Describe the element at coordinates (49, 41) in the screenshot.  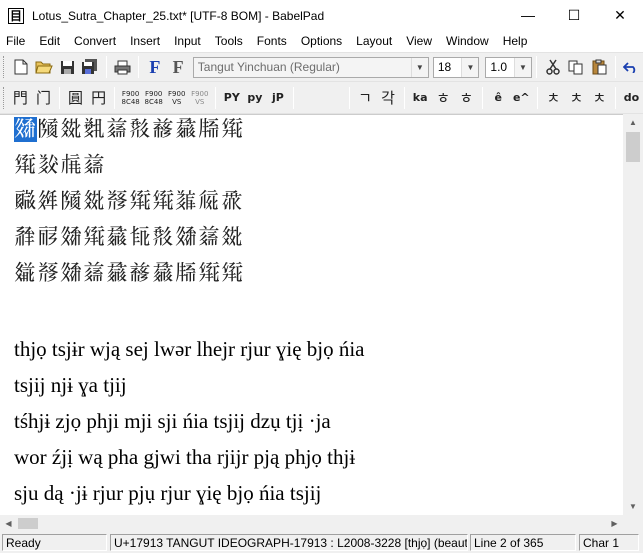
I see `menu-edit: Edit` at that location.